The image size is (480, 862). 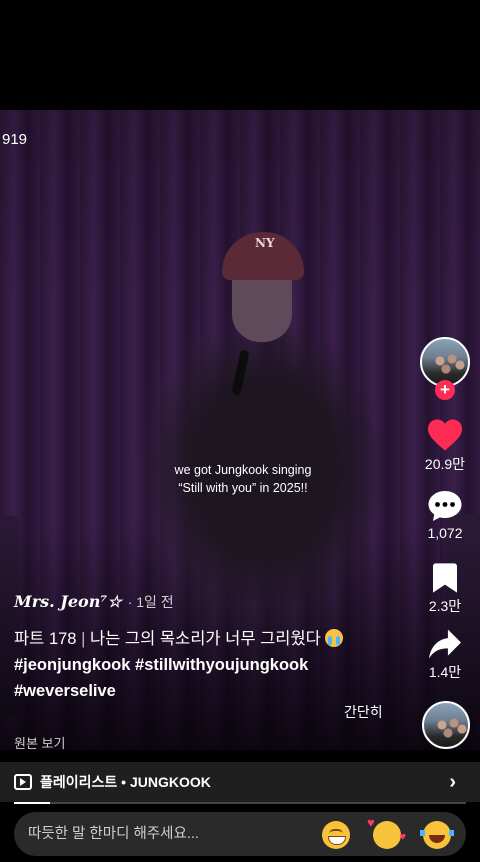 What do you see at coordinates (262, 307) in the screenshot?
I see `video-subject-face` at bounding box center [262, 307].